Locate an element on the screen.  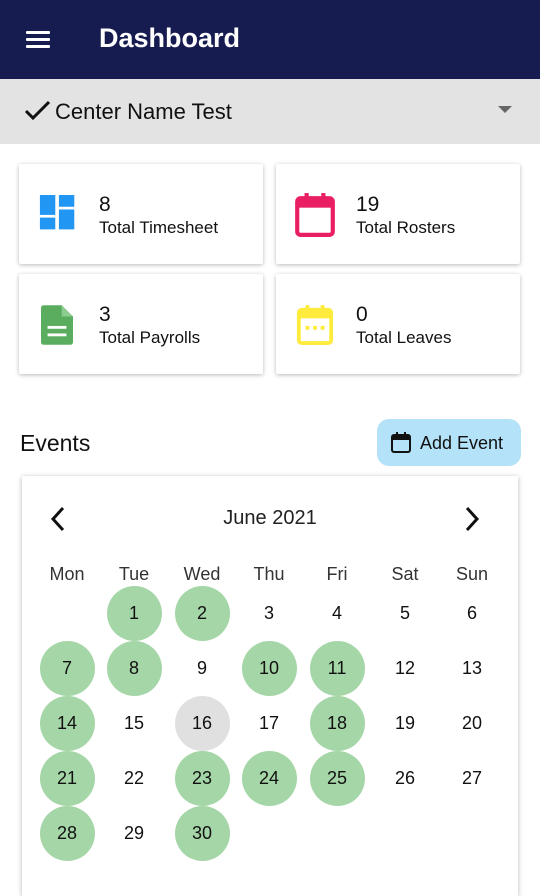
stat-count: 3 is located at coordinates (105, 314).